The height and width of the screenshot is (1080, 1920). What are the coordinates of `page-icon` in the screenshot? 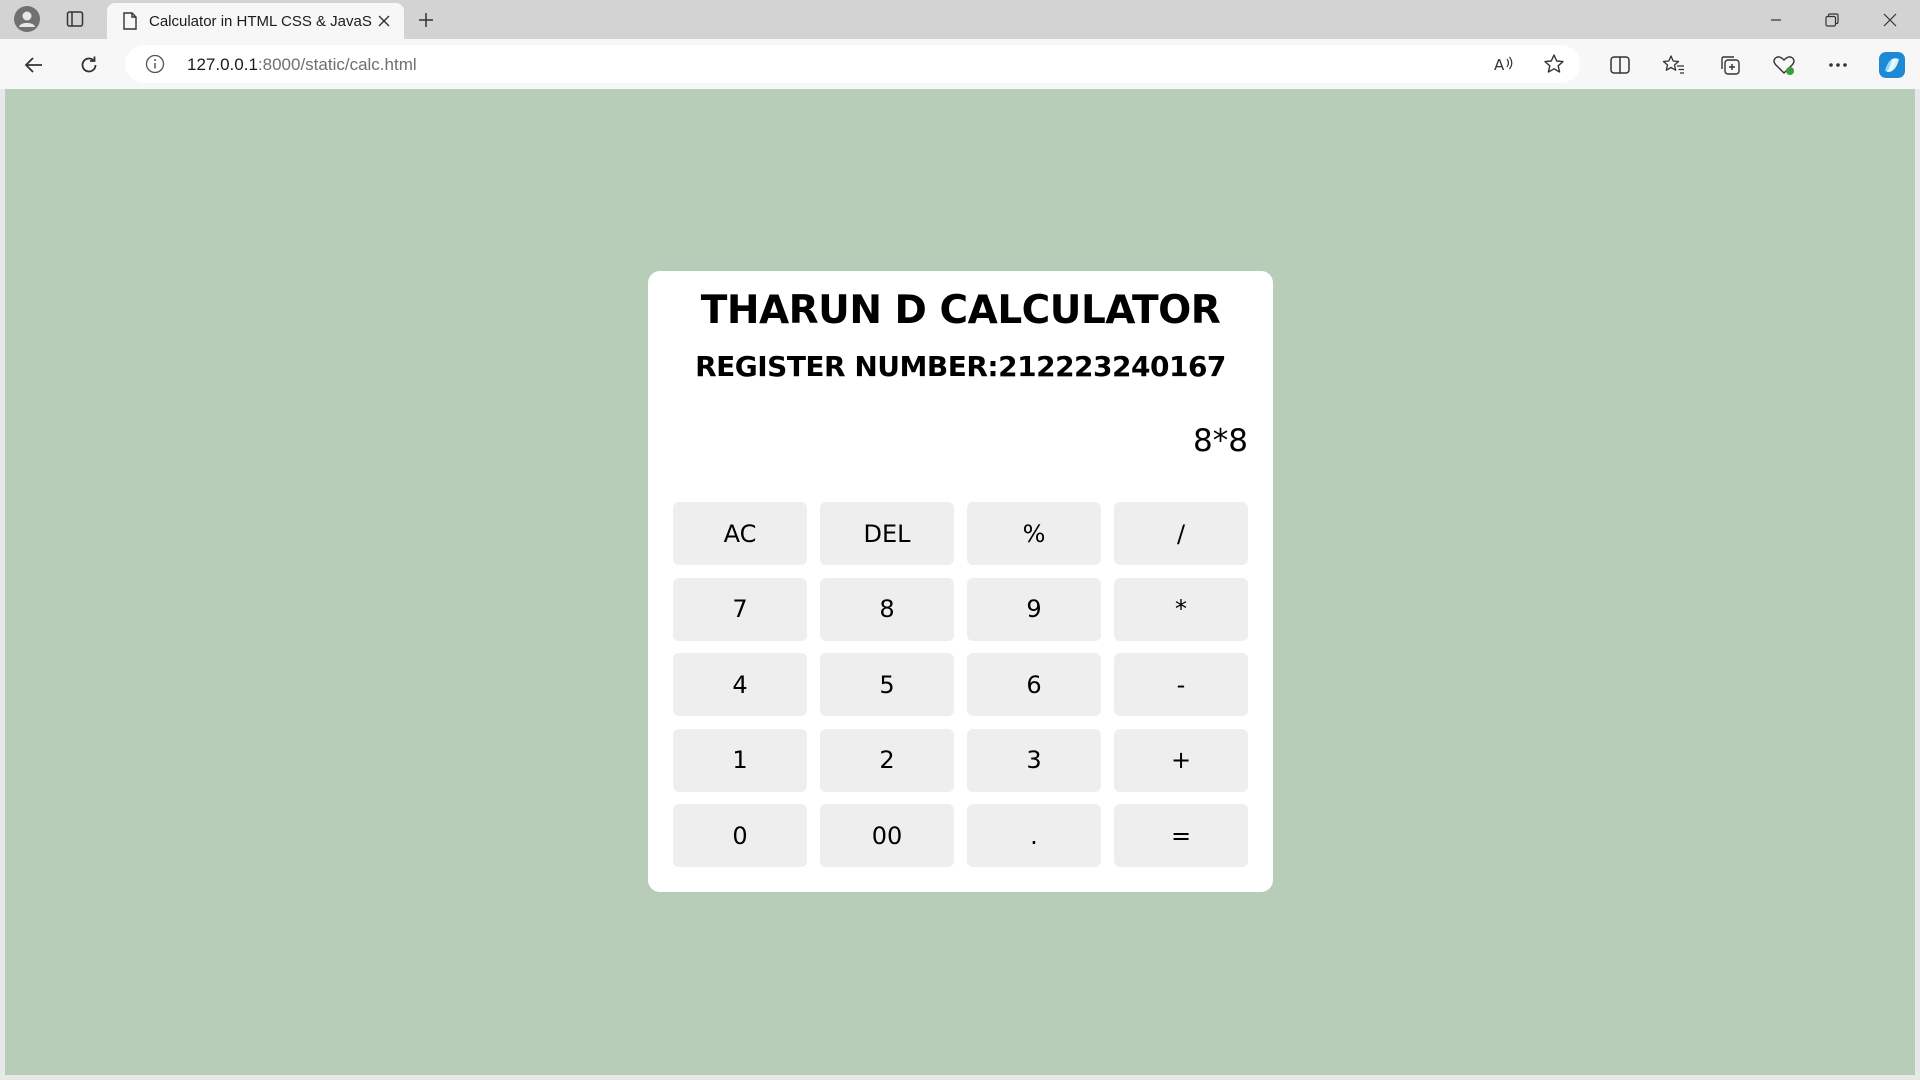 It's located at (130, 23).